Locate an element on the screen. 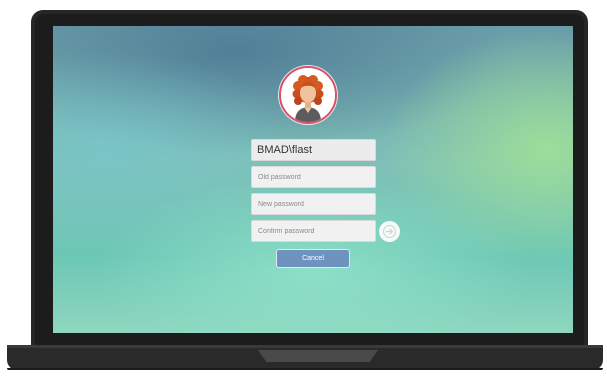 This screenshot has width=607, height=377. confirm-password-field is located at coordinates (313, 231).